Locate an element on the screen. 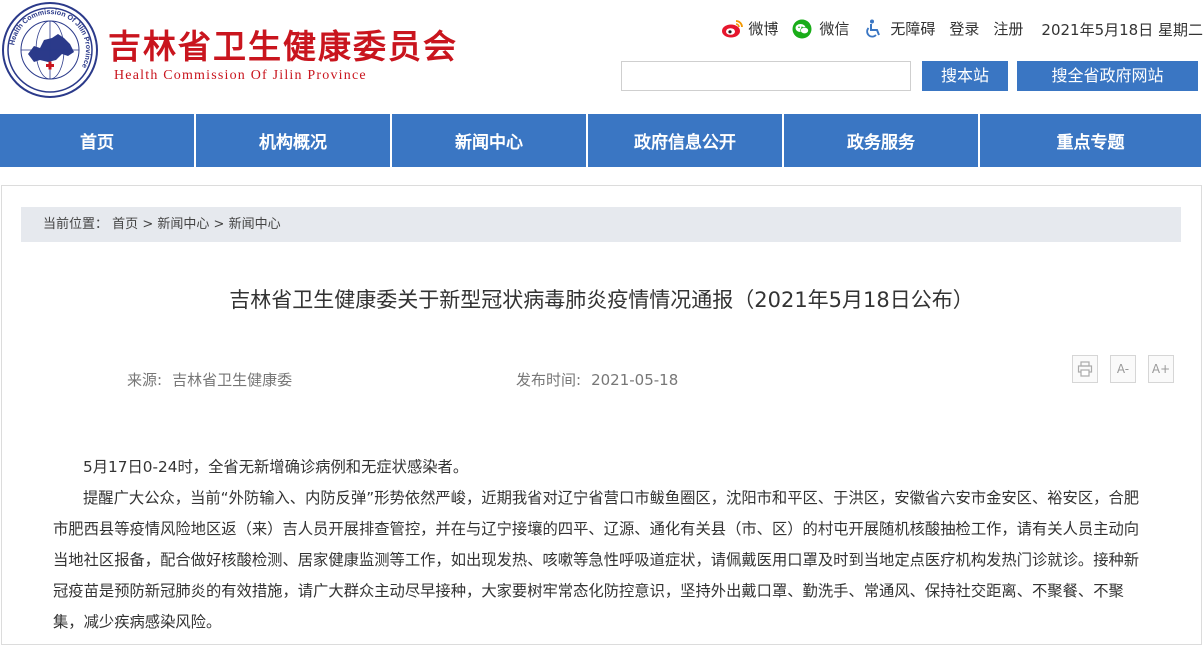 The width and height of the screenshot is (1203, 645). article-title: 吉林省卫生健康委关于新型冠状病毒肺炎疫情情况通报（2021年5月18日公布） is located at coordinates (601, 300).